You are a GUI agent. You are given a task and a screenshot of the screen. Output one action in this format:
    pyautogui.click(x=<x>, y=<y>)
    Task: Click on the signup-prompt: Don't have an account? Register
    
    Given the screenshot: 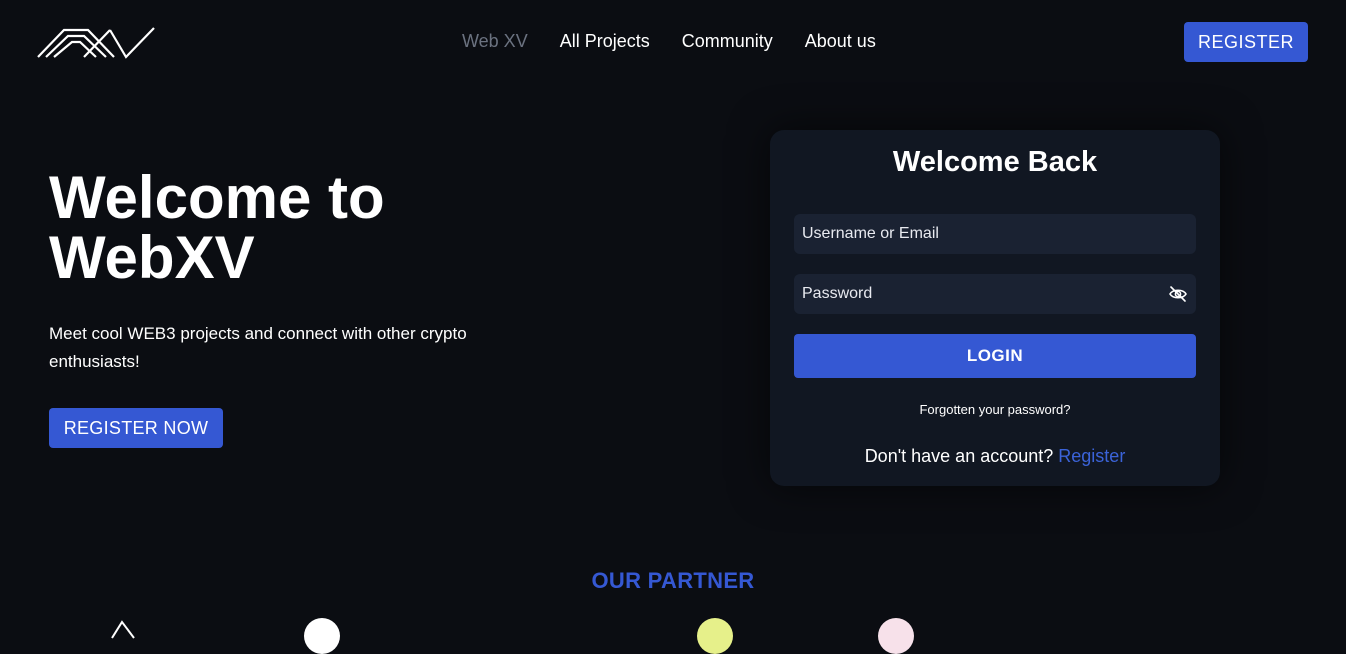 What is the action you would take?
    pyautogui.click(x=995, y=456)
    